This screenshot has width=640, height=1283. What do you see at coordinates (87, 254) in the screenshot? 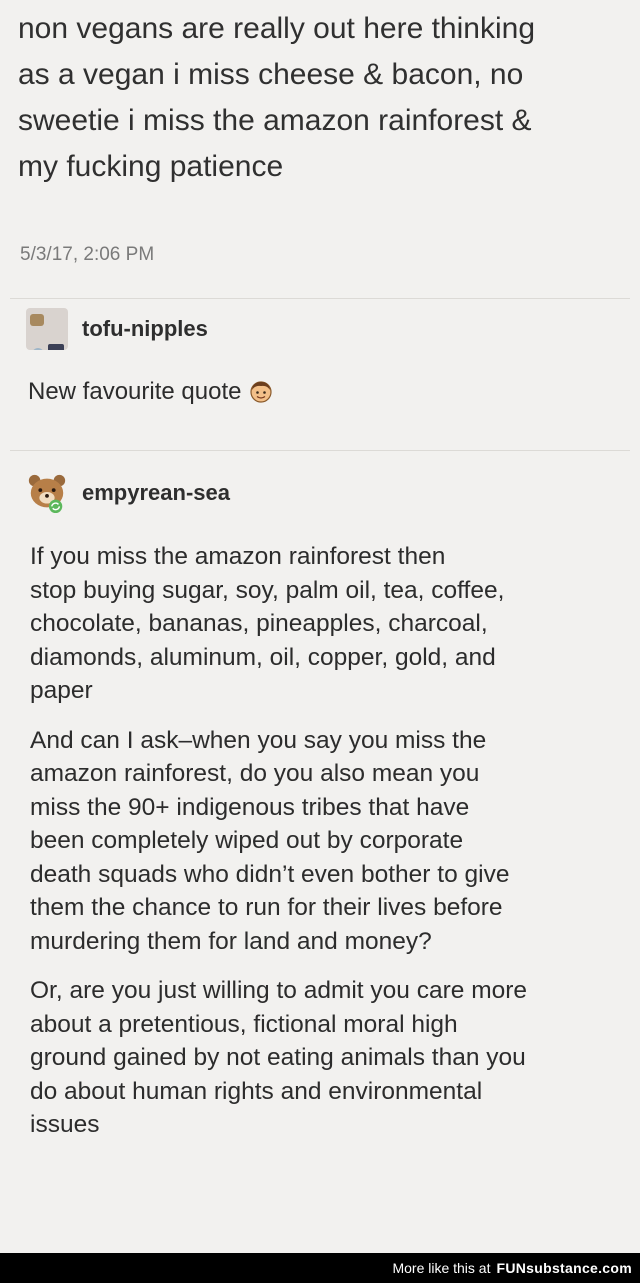
I see `tweet-timestamp: 5/3/17, 2:06 PM` at bounding box center [87, 254].